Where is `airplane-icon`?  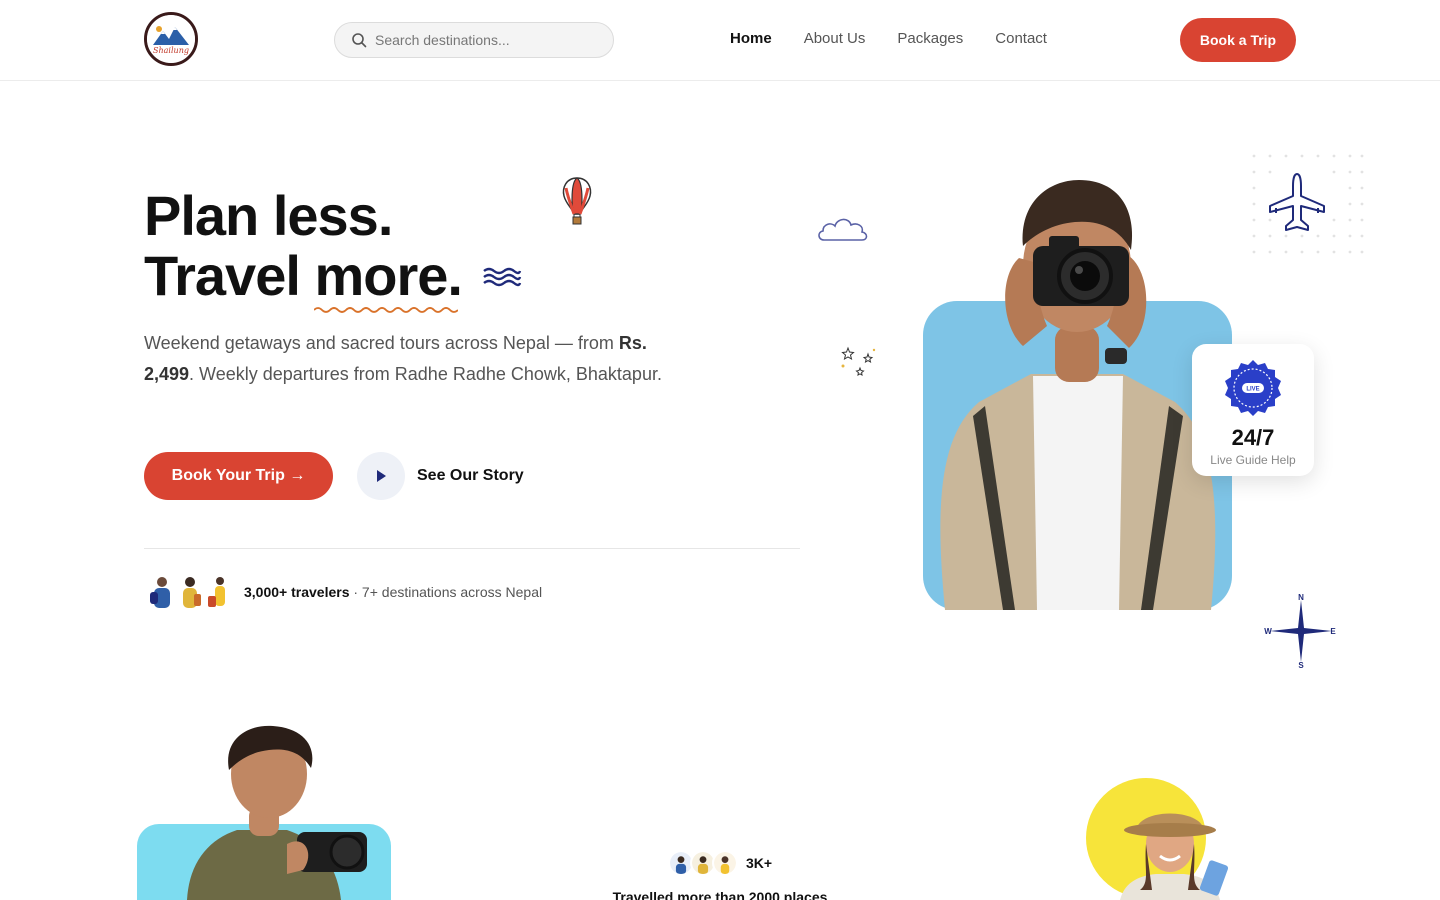 airplane-icon is located at coordinates (1297, 202).